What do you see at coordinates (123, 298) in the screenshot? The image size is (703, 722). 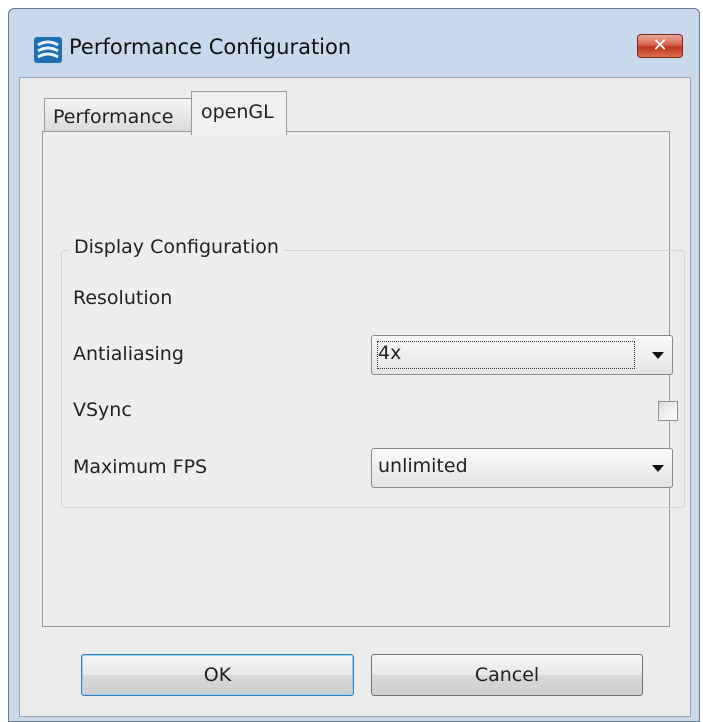 I see `resolution-label: Resolution` at bounding box center [123, 298].